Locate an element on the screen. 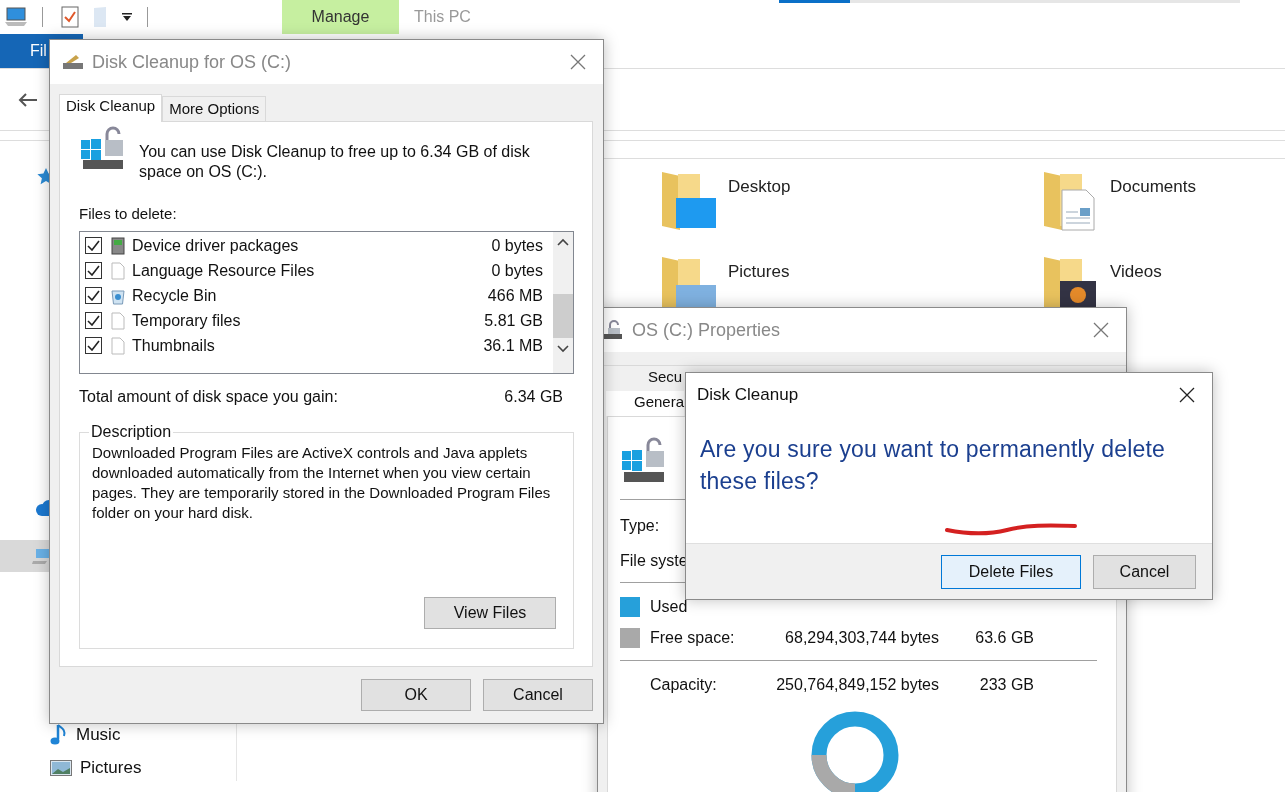 The image size is (1285, 792). file-name: Temporary files is located at coordinates (187, 320).